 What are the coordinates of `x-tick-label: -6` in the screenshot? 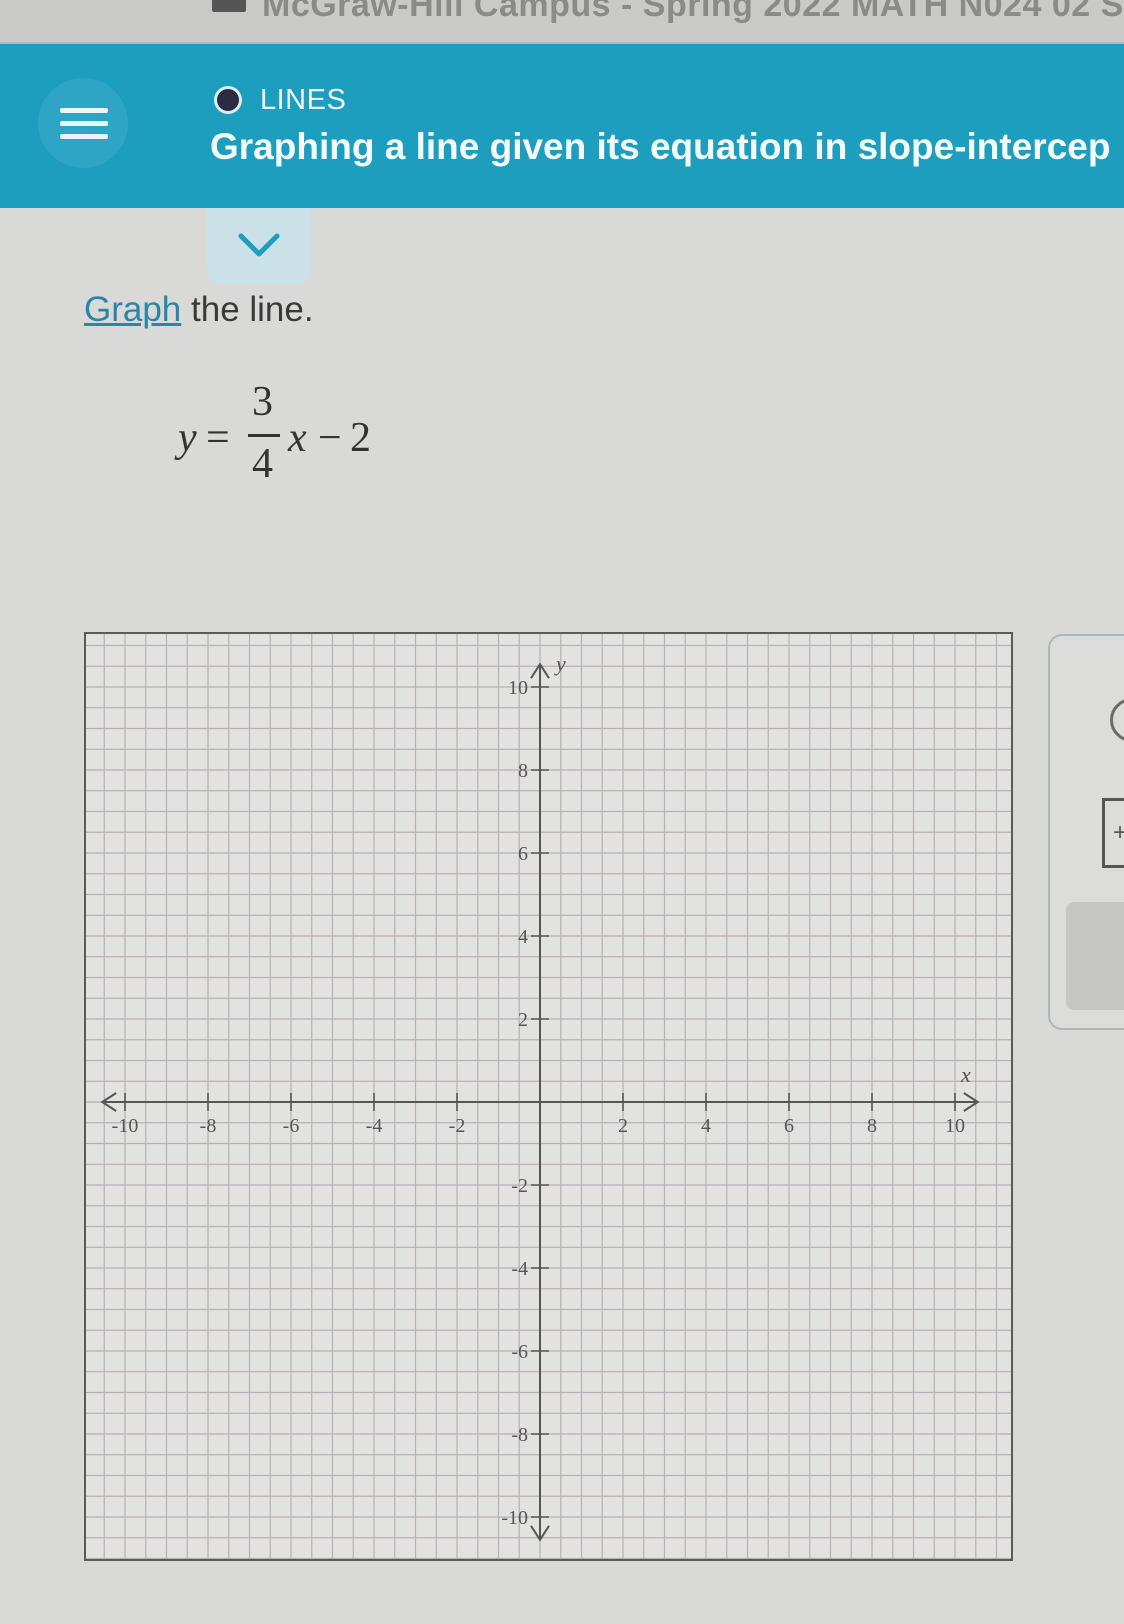 It's located at (291, 1126).